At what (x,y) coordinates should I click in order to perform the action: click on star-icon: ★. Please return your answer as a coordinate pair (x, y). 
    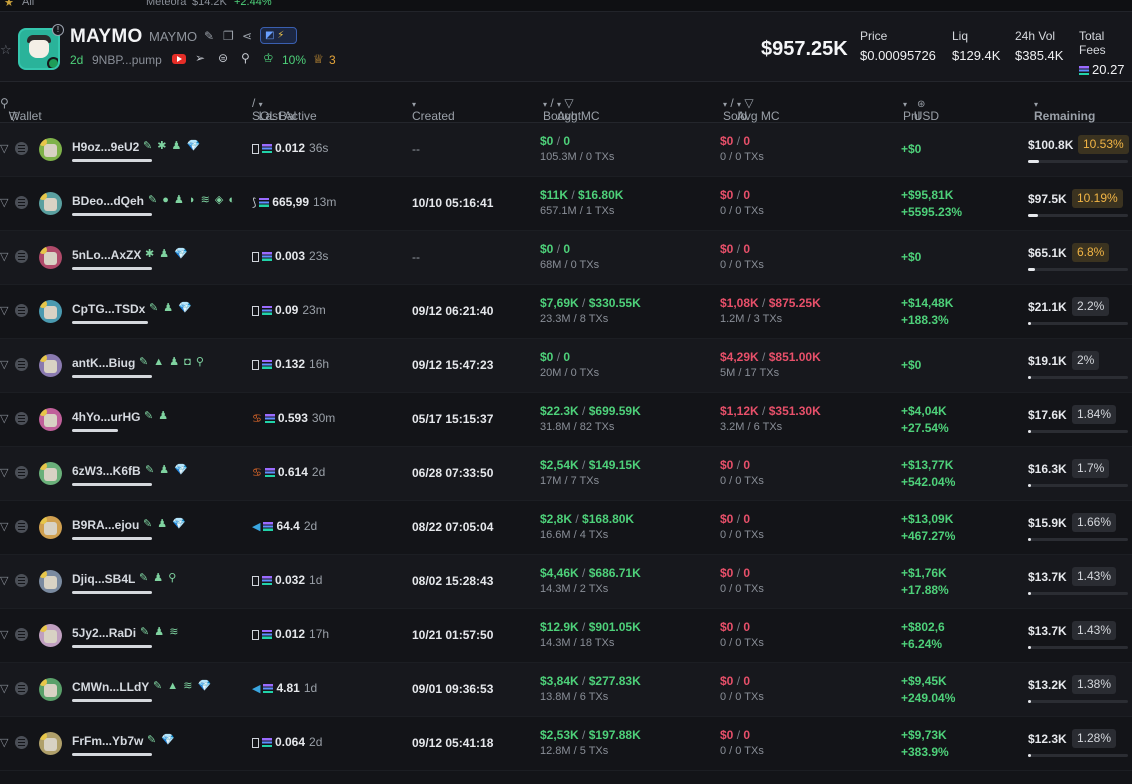
    Looking at the image, I should click on (9, 4).